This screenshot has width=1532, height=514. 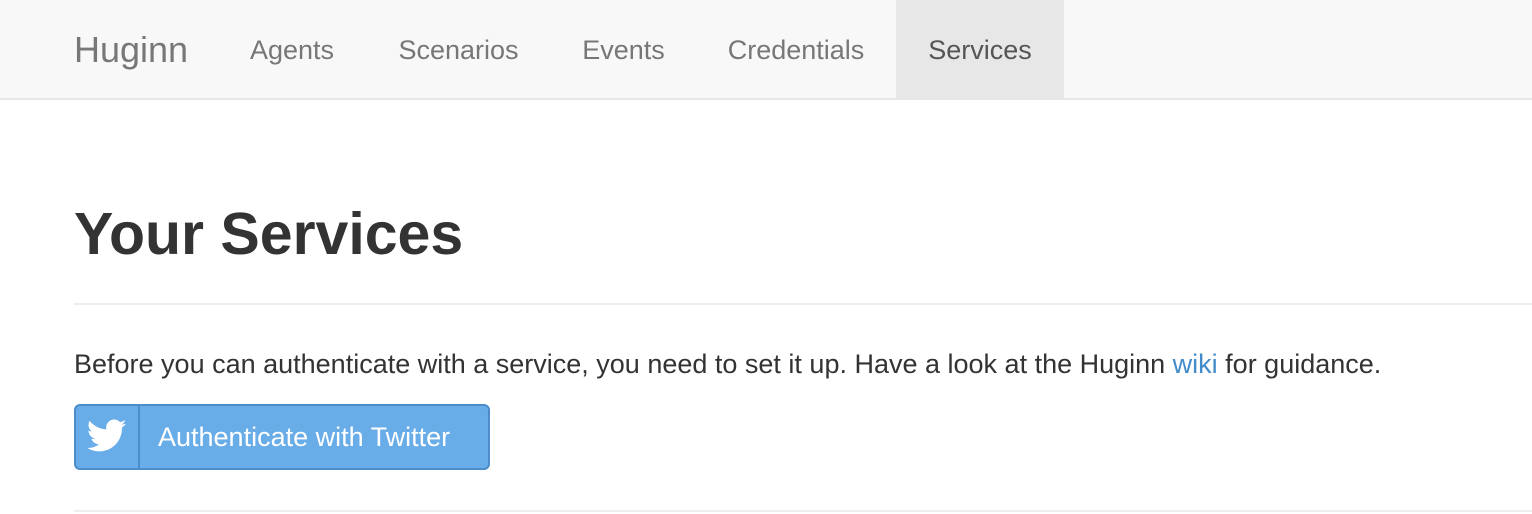 What do you see at coordinates (1299, 364) in the screenshot?
I see `intro-text-after: for guidance.` at bounding box center [1299, 364].